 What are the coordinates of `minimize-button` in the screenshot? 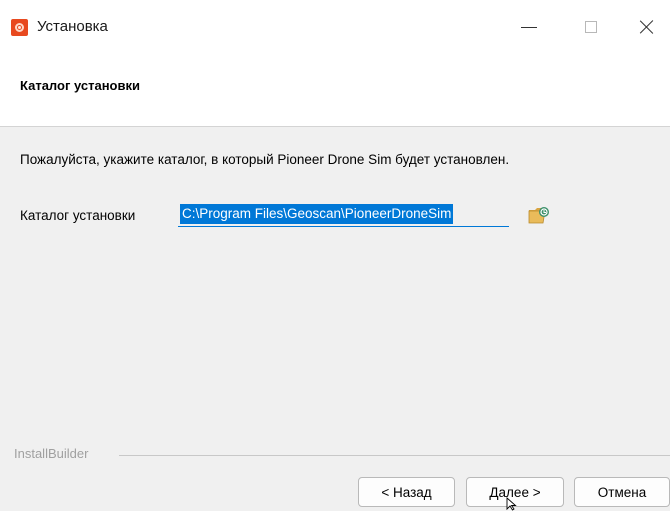 It's located at (529, 27).